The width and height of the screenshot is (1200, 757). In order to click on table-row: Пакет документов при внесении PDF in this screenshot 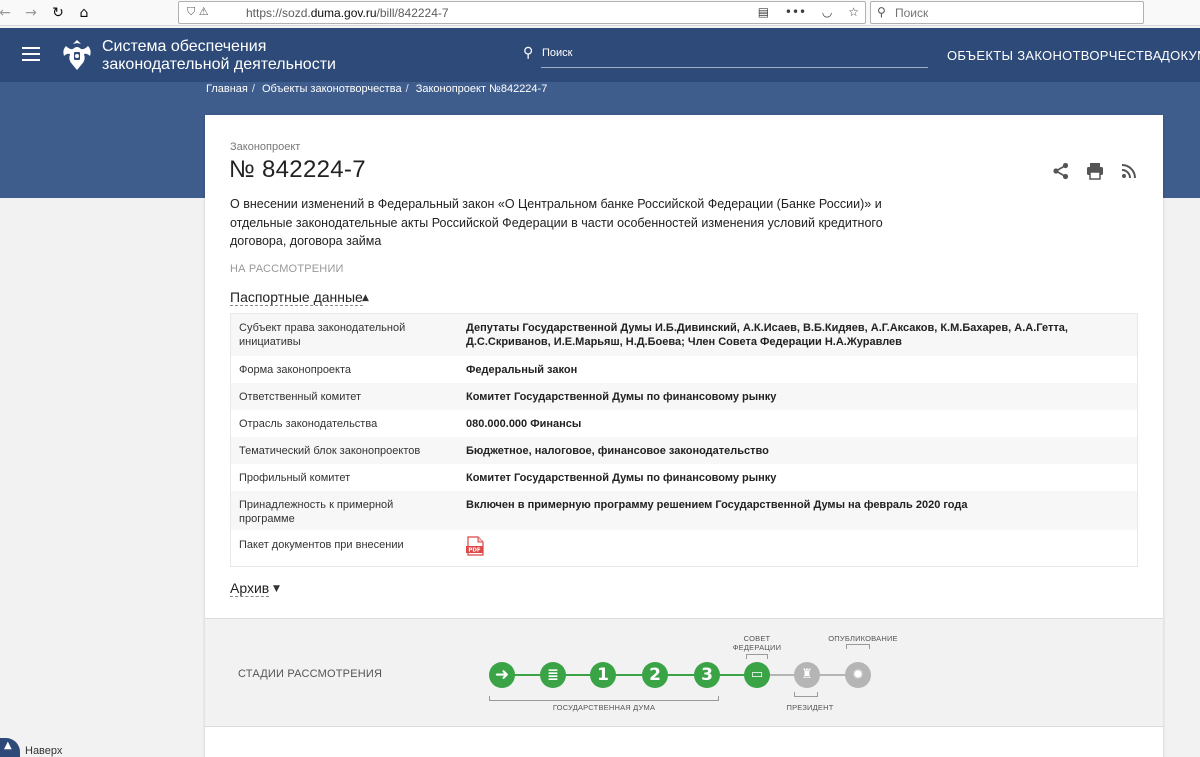, I will do `click(684, 548)`.